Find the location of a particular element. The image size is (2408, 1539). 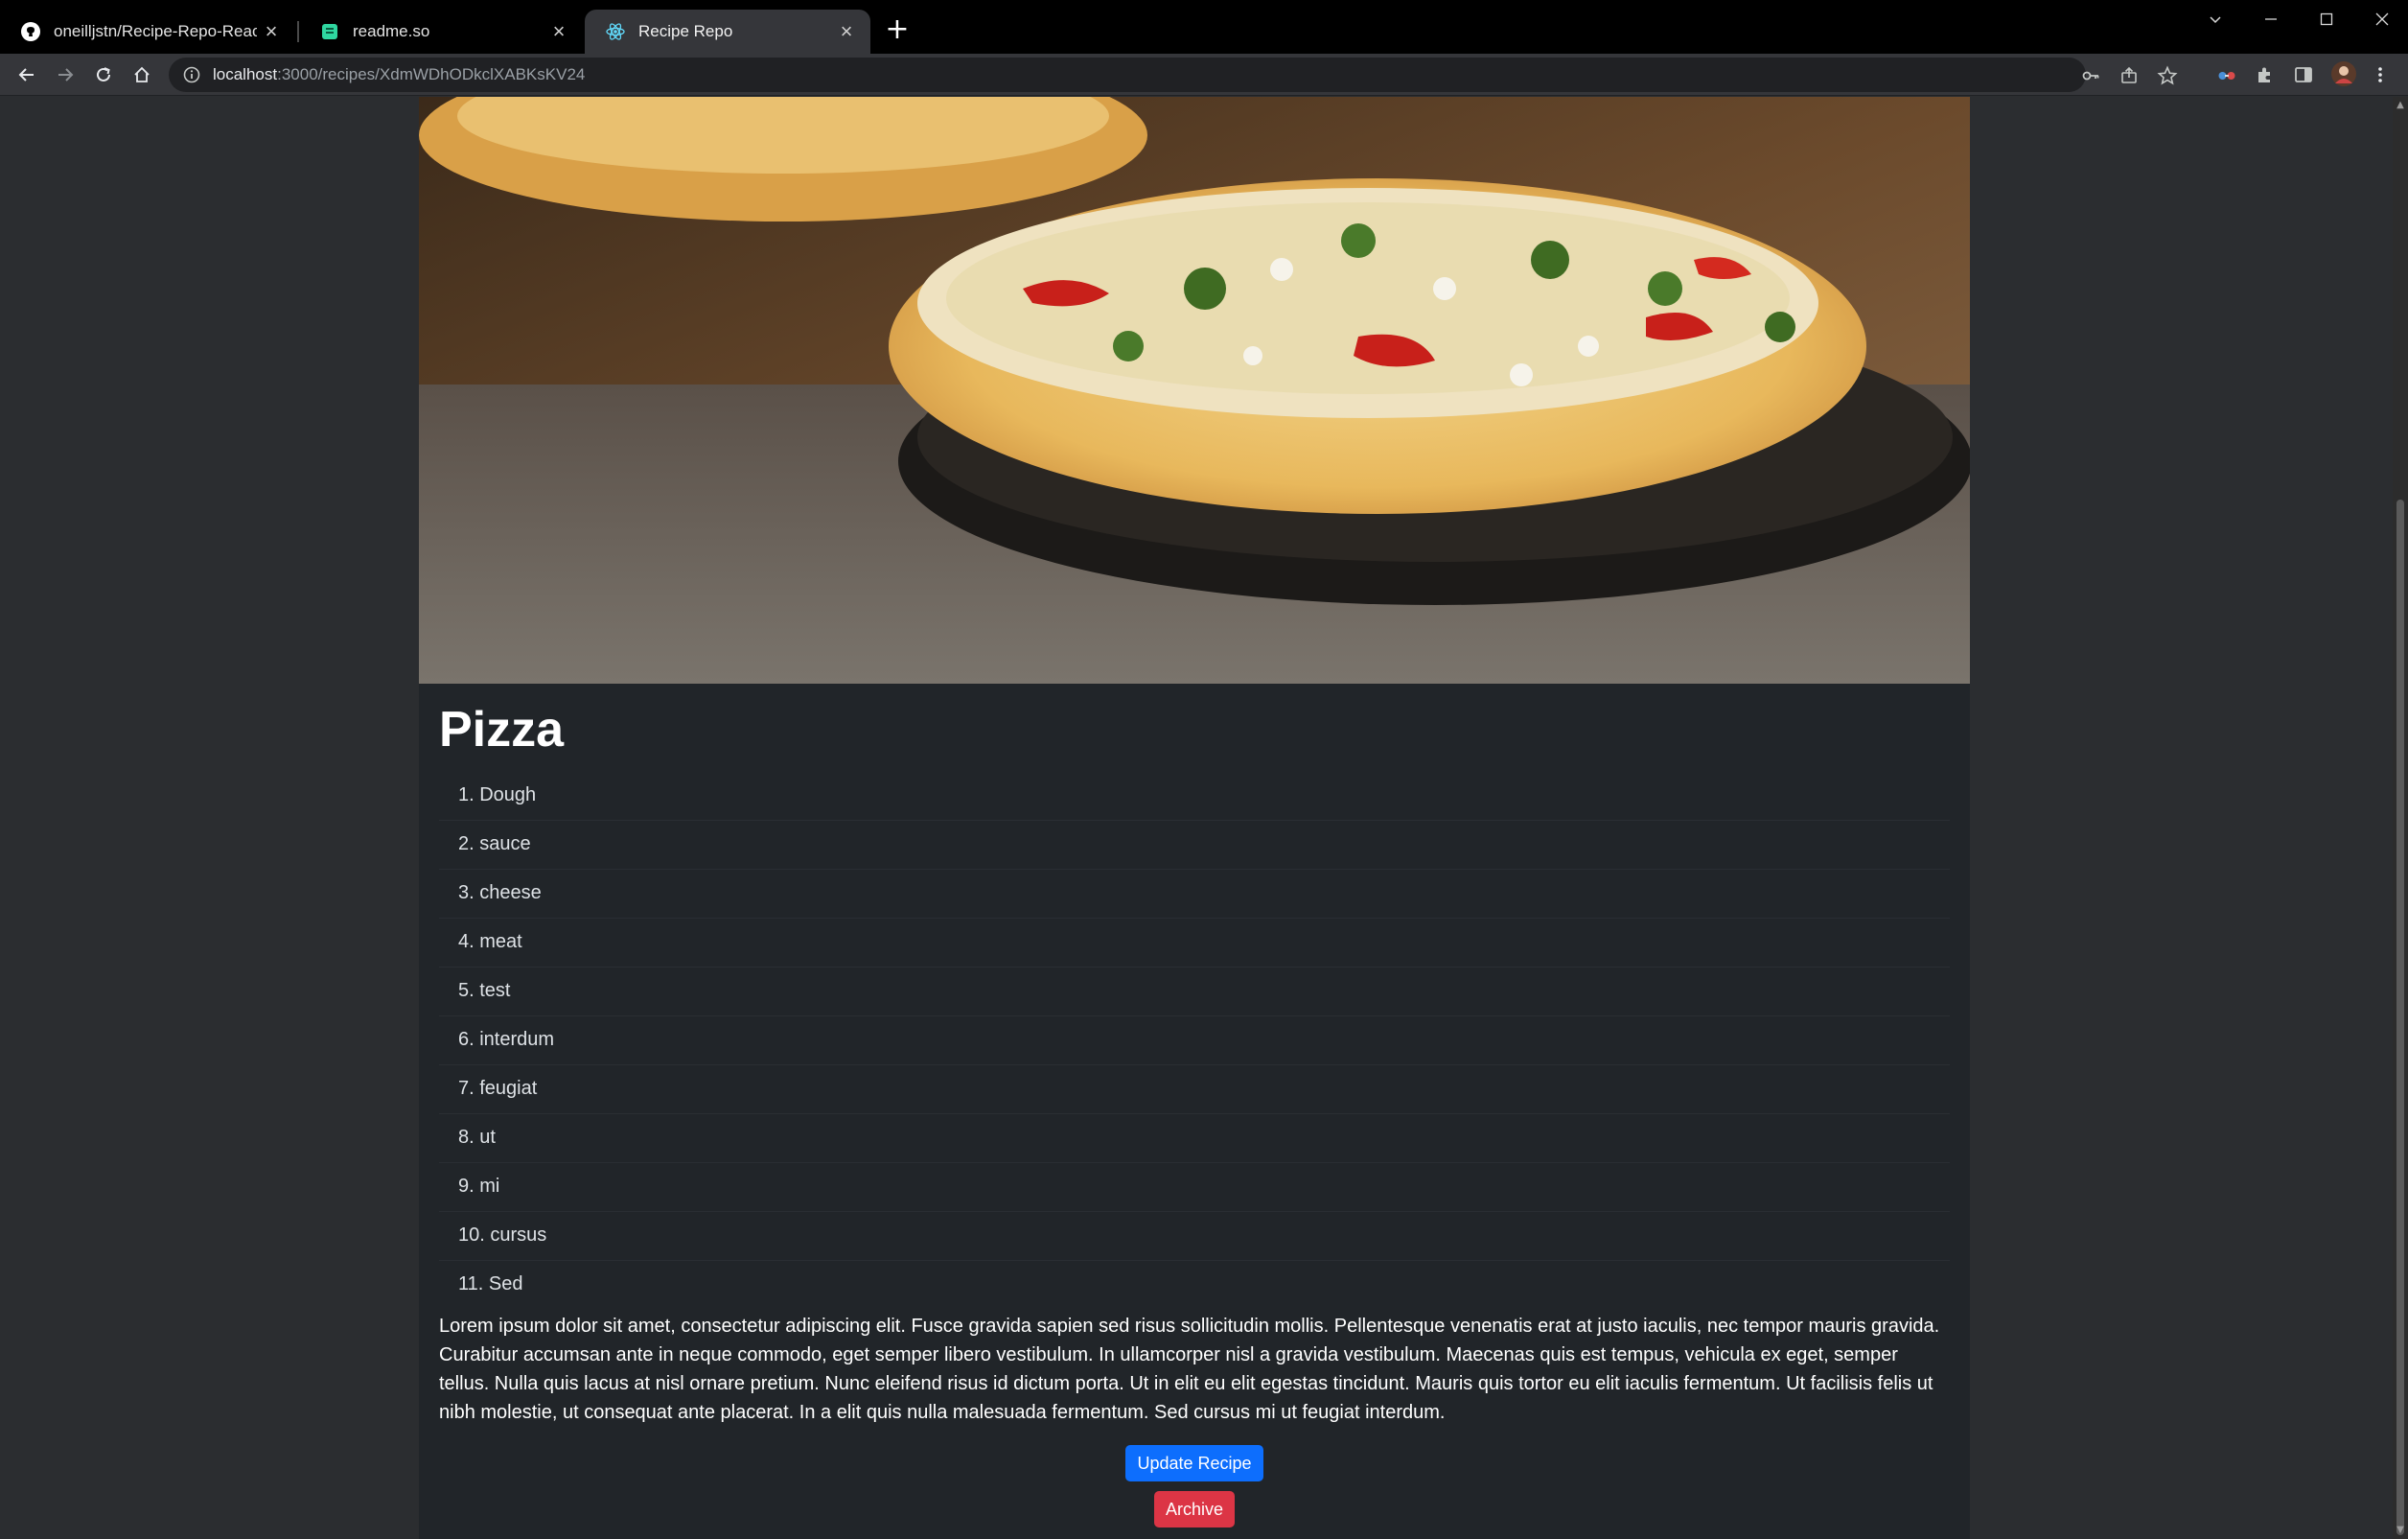

share-icon is located at coordinates (2129, 75).